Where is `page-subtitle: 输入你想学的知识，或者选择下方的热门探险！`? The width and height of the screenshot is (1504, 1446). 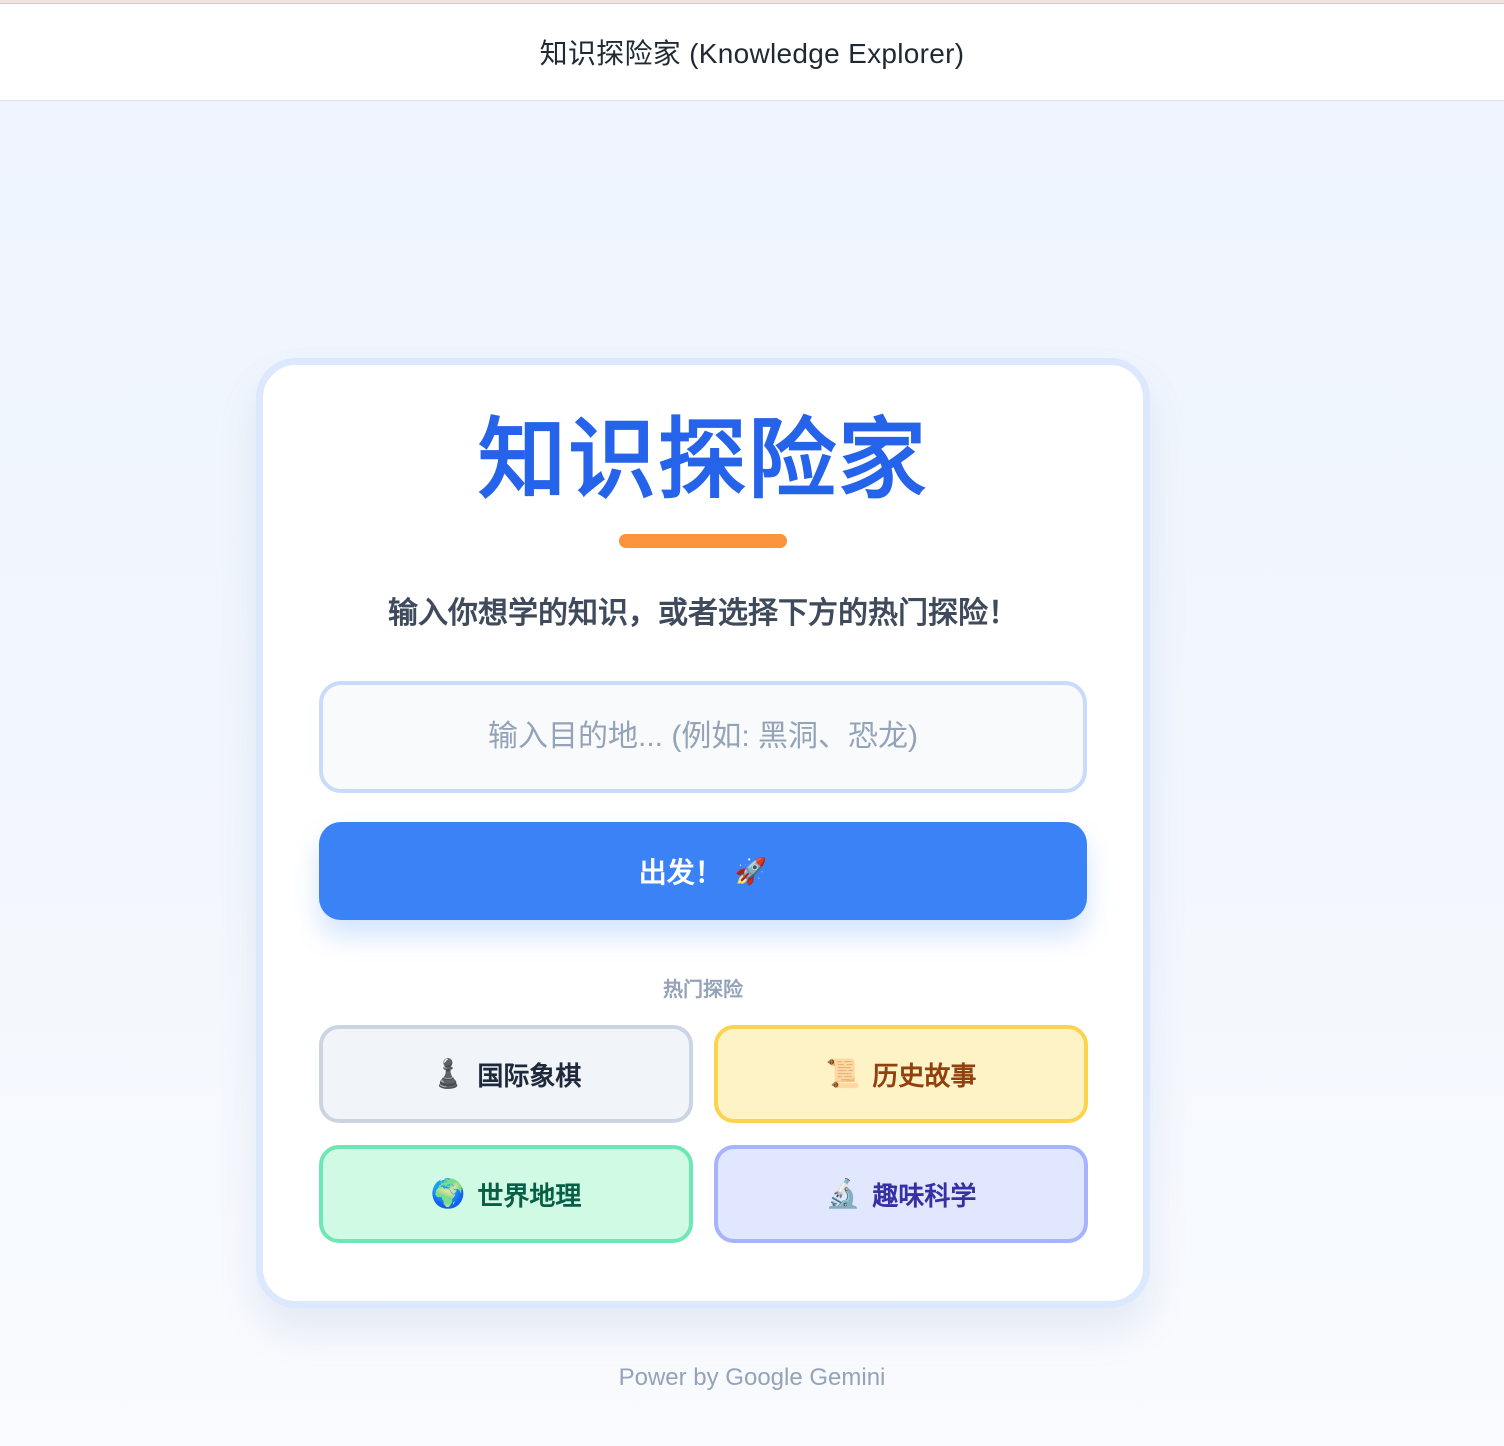
page-subtitle: 输入你想学的知识，或者选择下方的热门探险！ is located at coordinates (703, 613).